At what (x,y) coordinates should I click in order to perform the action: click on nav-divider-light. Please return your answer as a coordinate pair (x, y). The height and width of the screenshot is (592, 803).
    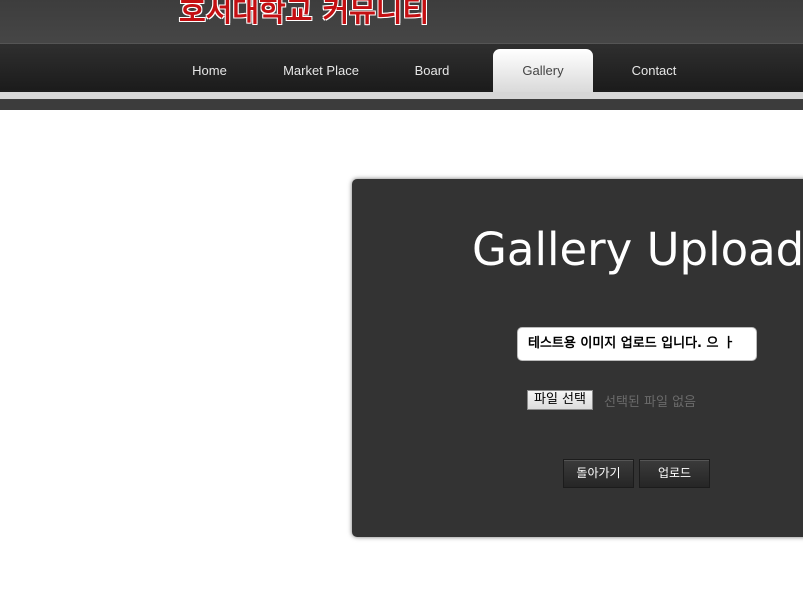
    Looking at the image, I should click on (401, 95).